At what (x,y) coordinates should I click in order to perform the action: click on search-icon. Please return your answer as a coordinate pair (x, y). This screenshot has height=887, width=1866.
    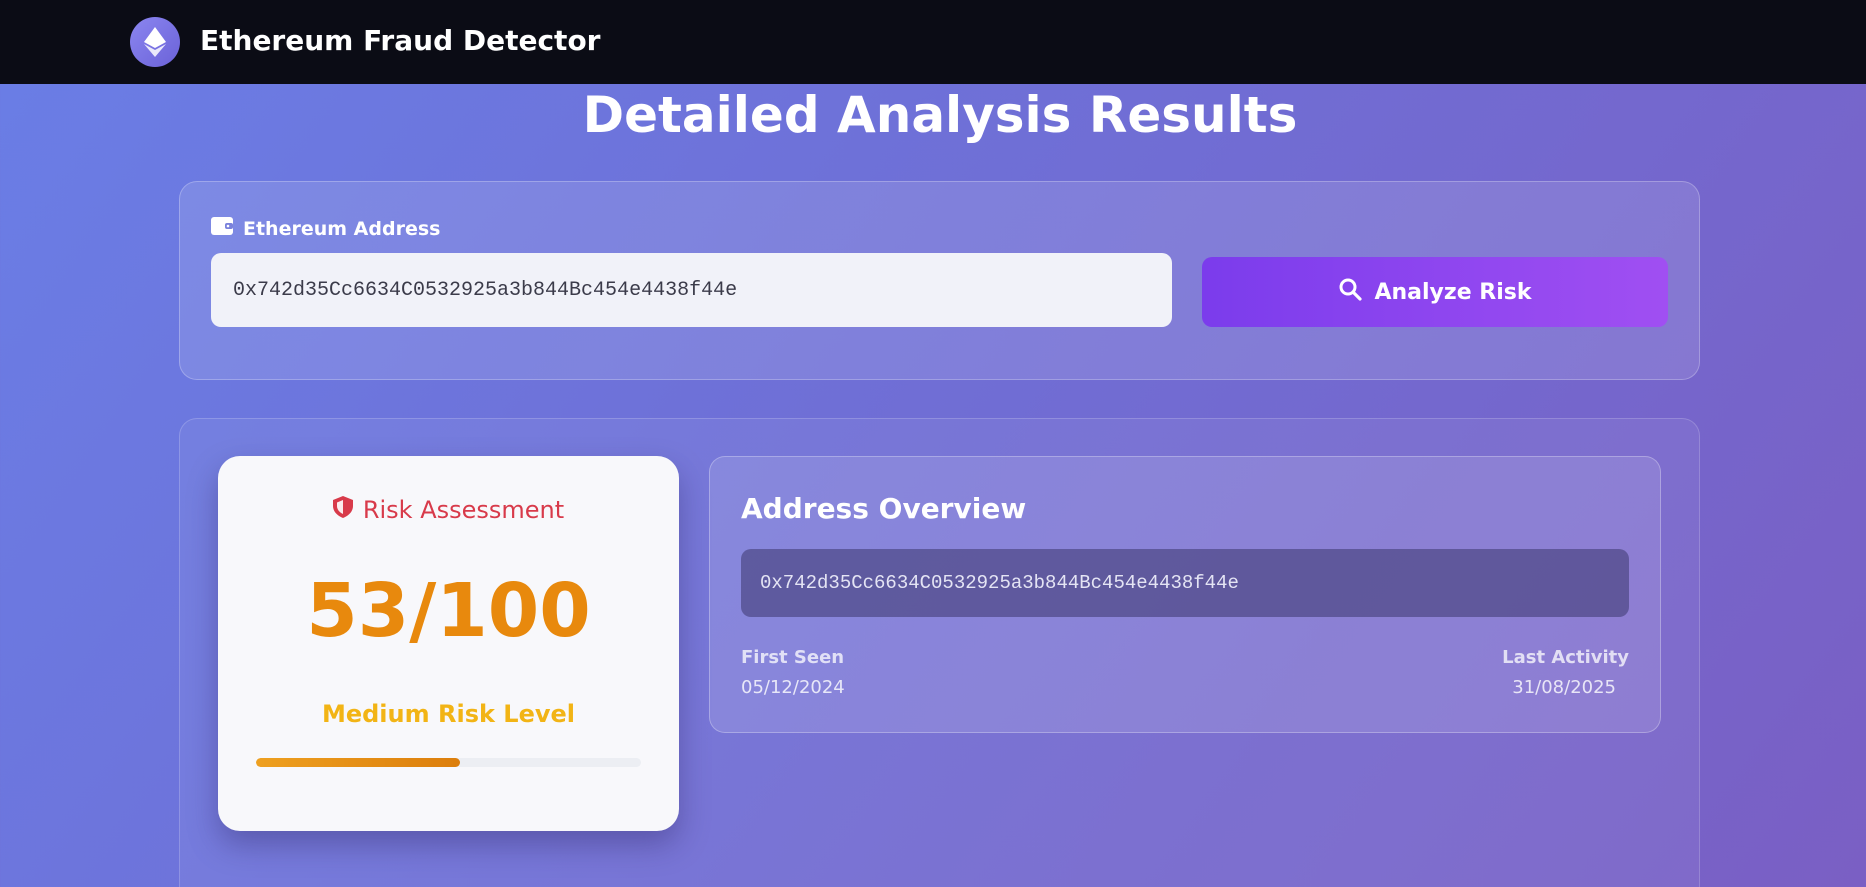
    Looking at the image, I should click on (1350, 292).